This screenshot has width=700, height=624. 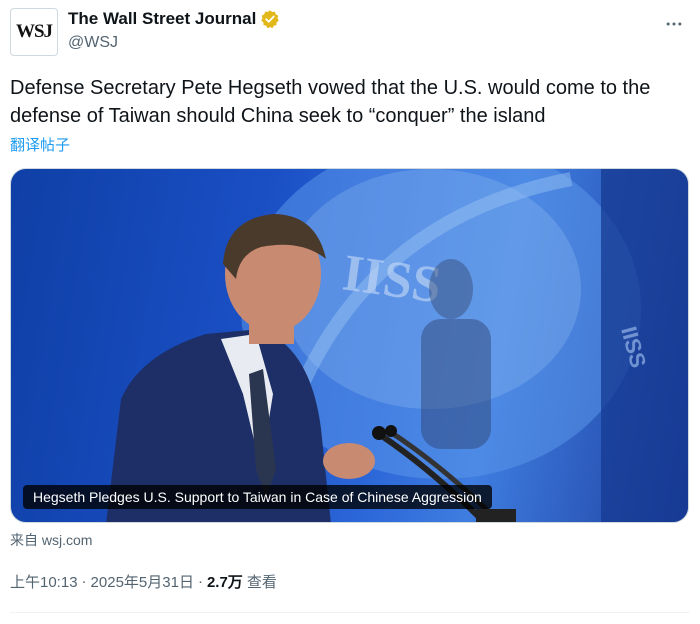 I want to click on avatar-logo-text: WSJ, so click(x=34, y=31).